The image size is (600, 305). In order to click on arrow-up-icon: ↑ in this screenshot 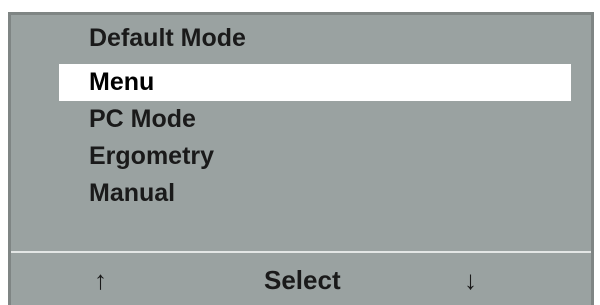, I will do `click(100, 280)`.